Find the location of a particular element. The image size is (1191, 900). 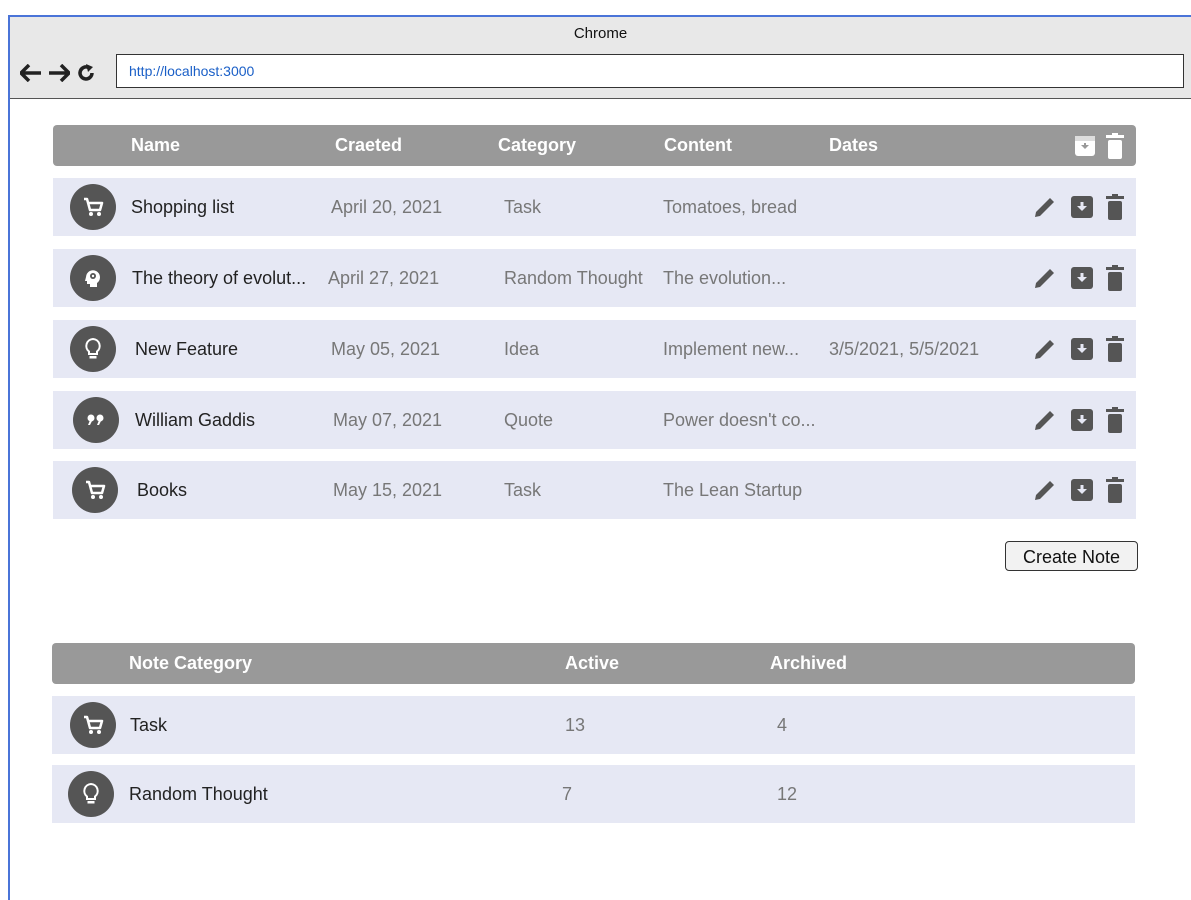

table-row: Books May 15, 2021 Task The Lean Startup is located at coordinates (594, 490).